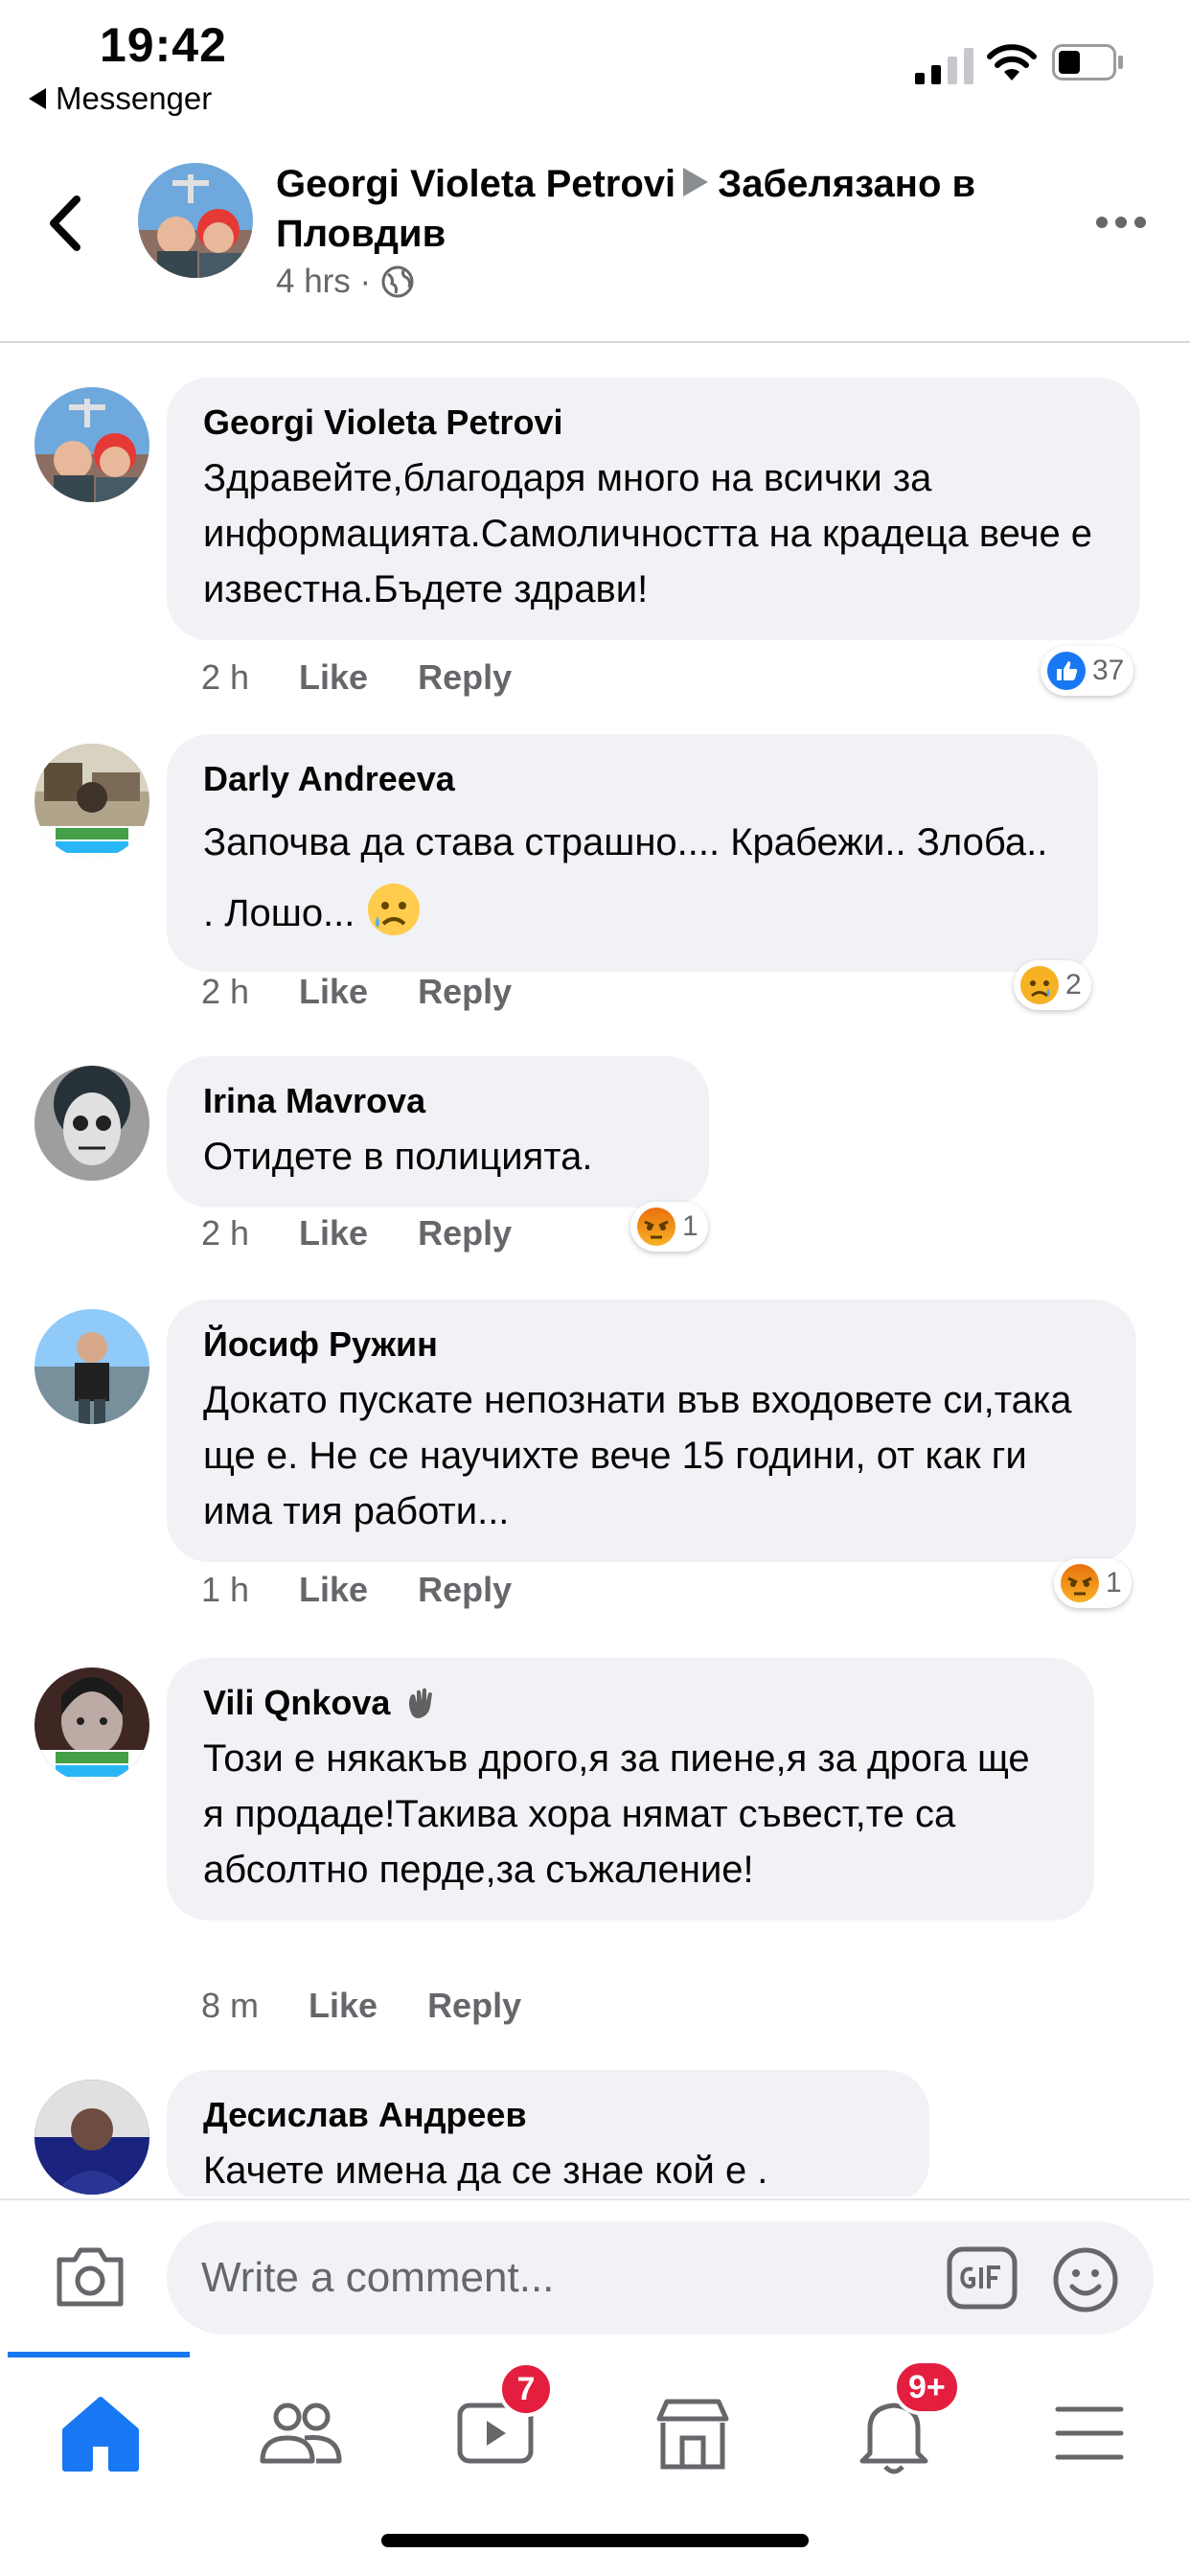  I want to click on watch-badge: 7, so click(526, 2389).